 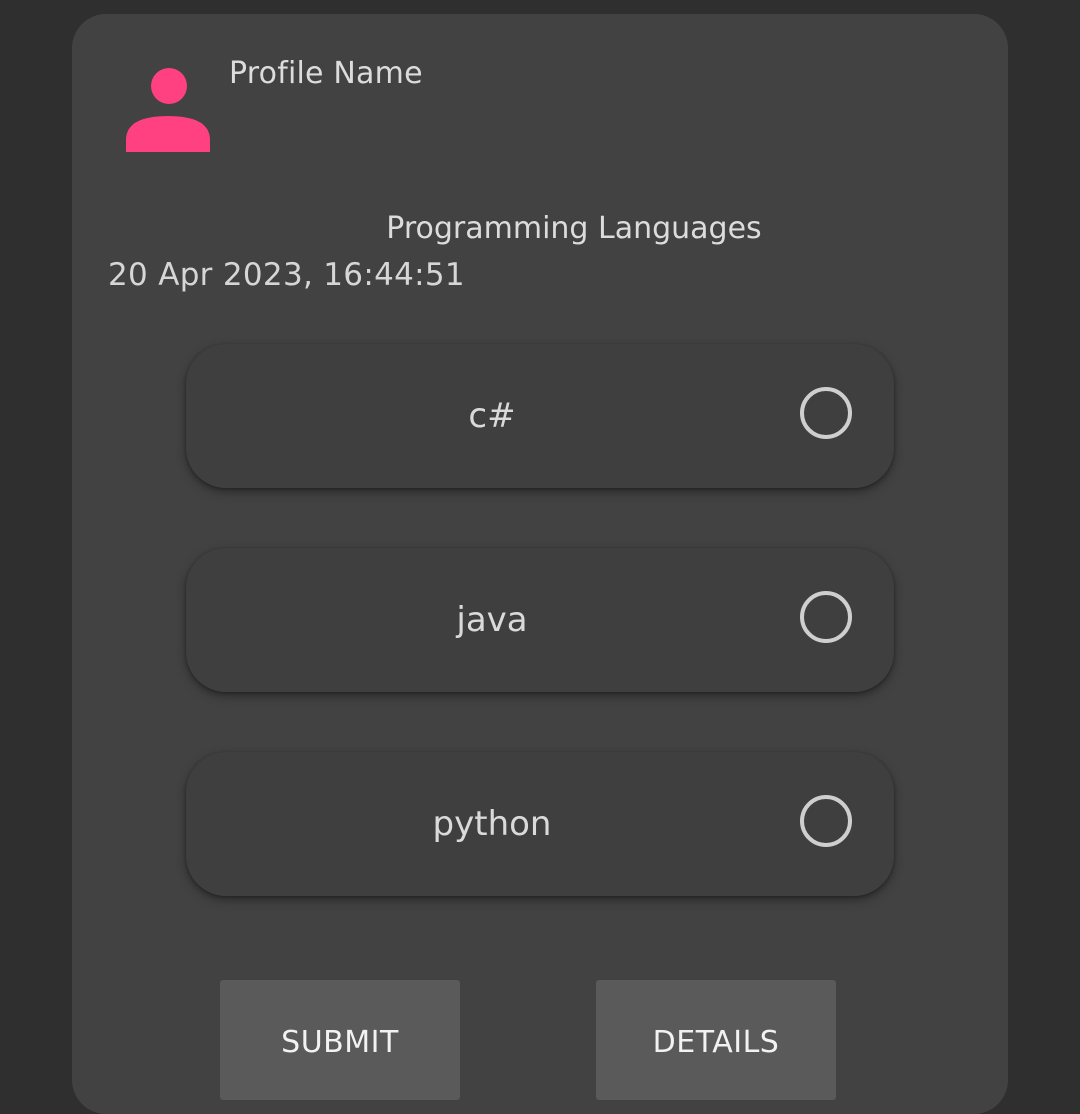 What do you see at coordinates (168, 110) in the screenshot?
I see `person-icon` at bounding box center [168, 110].